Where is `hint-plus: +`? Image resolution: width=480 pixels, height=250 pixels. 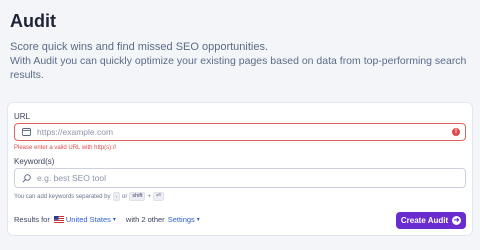 hint-plus: + is located at coordinates (149, 196).